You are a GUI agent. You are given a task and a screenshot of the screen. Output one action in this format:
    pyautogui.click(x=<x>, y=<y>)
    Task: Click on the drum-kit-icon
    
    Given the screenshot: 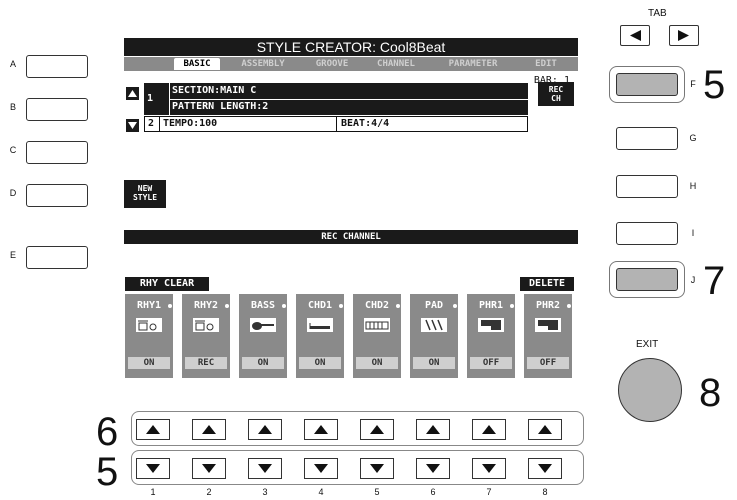 What is the action you would take?
    pyautogui.click(x=206, y=325)
    